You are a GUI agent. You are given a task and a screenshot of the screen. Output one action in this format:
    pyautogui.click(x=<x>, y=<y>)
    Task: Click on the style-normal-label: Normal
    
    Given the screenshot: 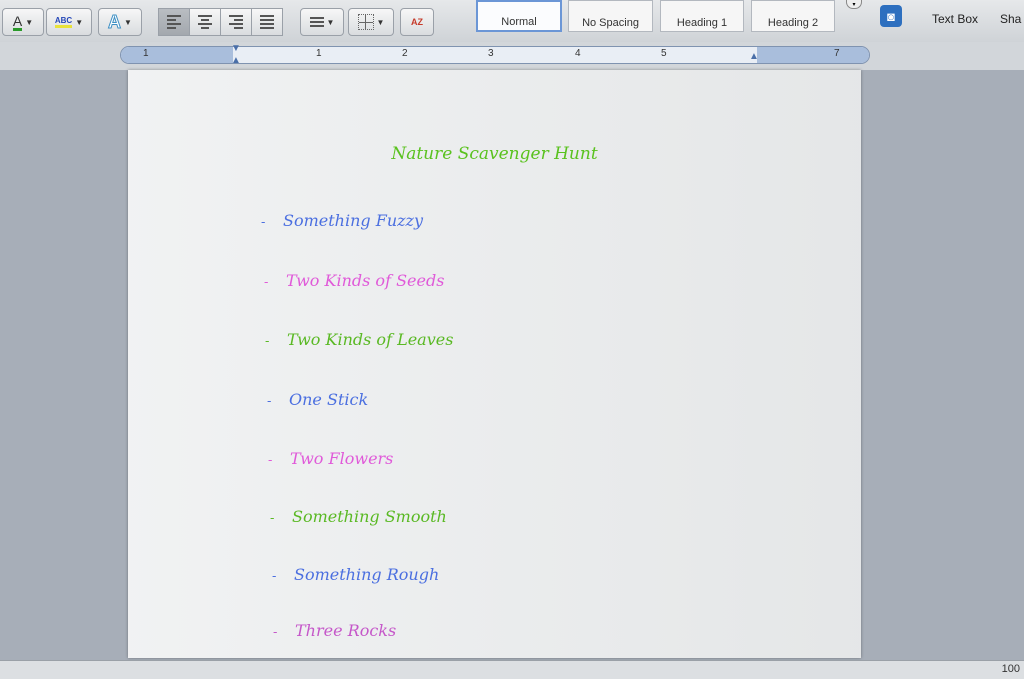 What is the action you would take?
    pyautogui.click(x=519, y=22)
    